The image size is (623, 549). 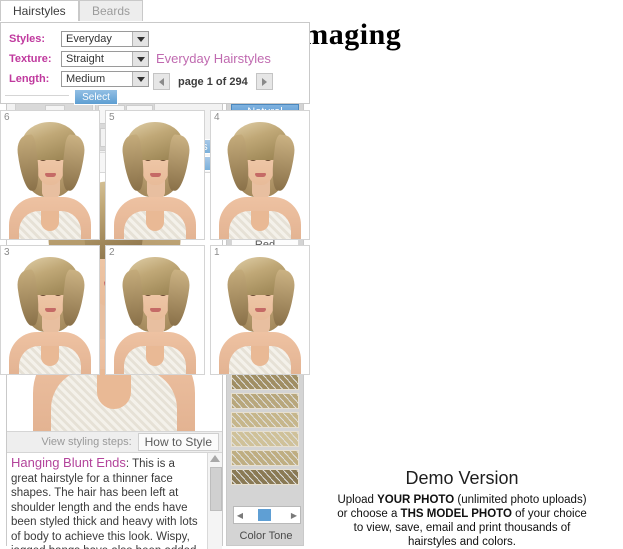 What do you see at coordinates (96, 97) in the screenshot?
I see `select-button: Select` at bounding box center [96, 97].